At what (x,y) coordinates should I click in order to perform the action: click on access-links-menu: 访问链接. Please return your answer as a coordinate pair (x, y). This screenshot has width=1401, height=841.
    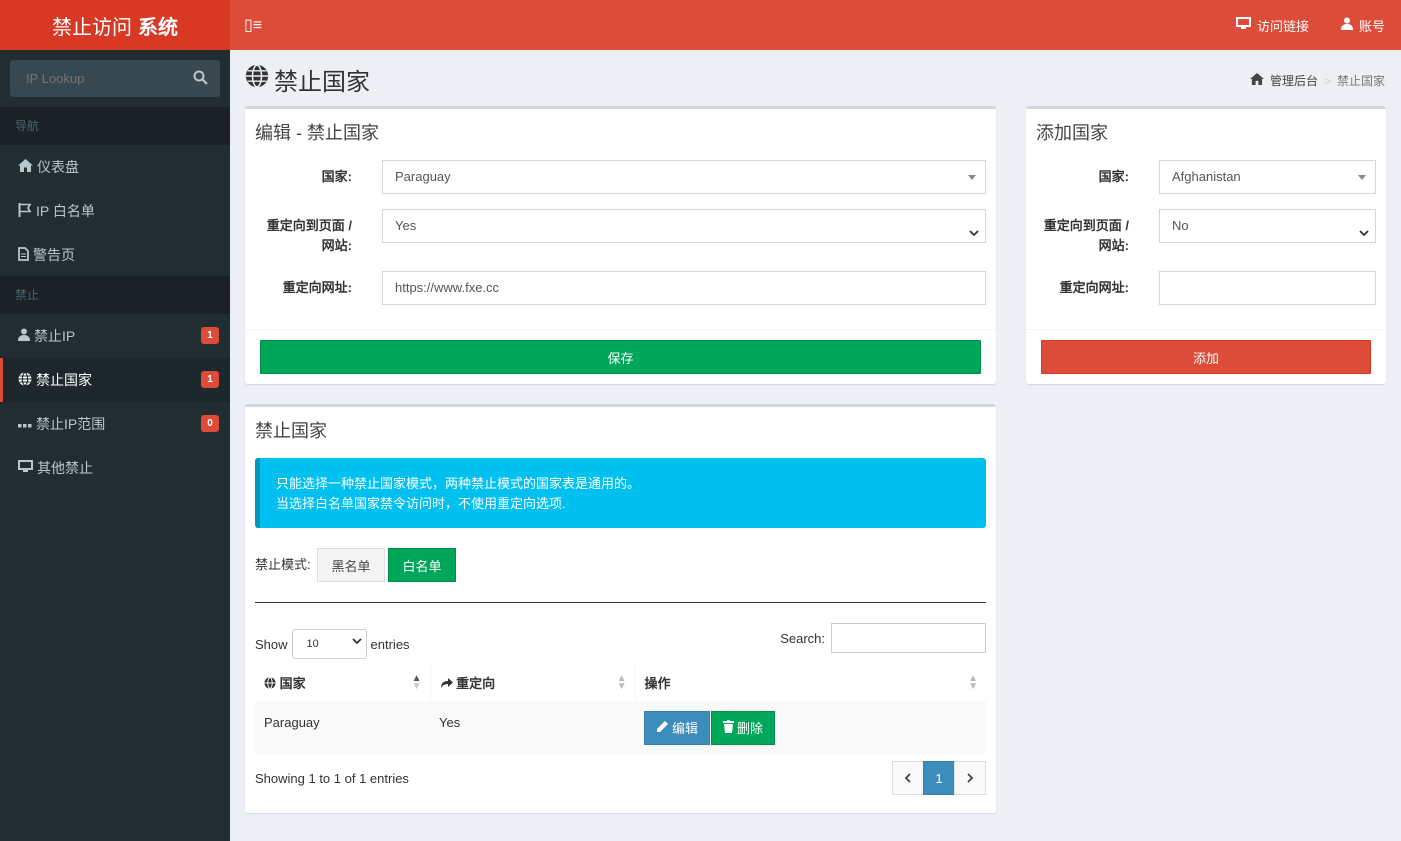
    Looking at the image, I should click on (1272, 25).